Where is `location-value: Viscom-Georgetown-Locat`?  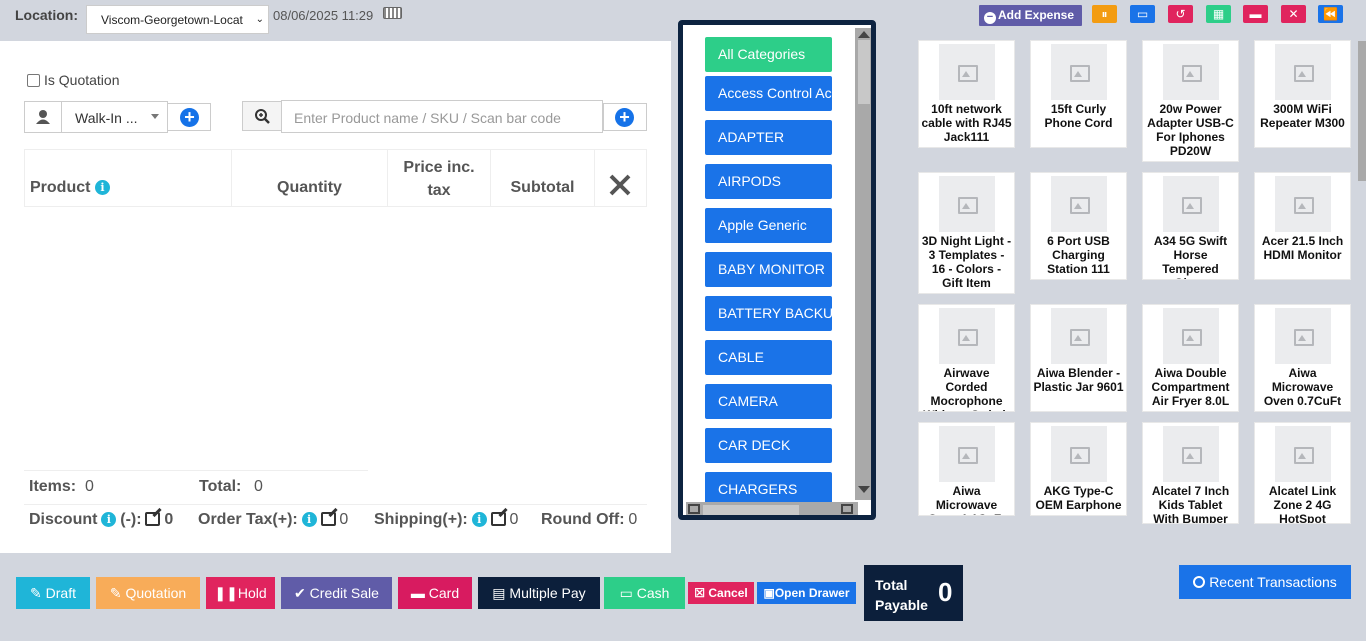 location-value: Viscom-Georgetown-Locat is located at coordinates (172, 20).